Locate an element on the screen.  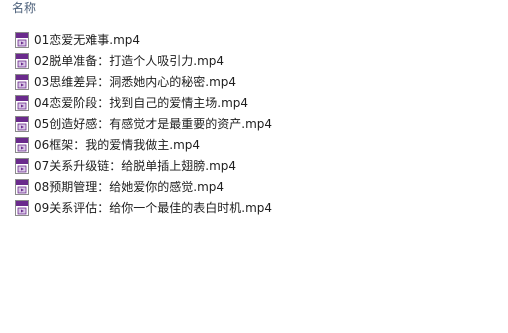
file-item: 09关系评估：给你一个最佳的表白时机.mp4 is located at coordinates (143, 207).